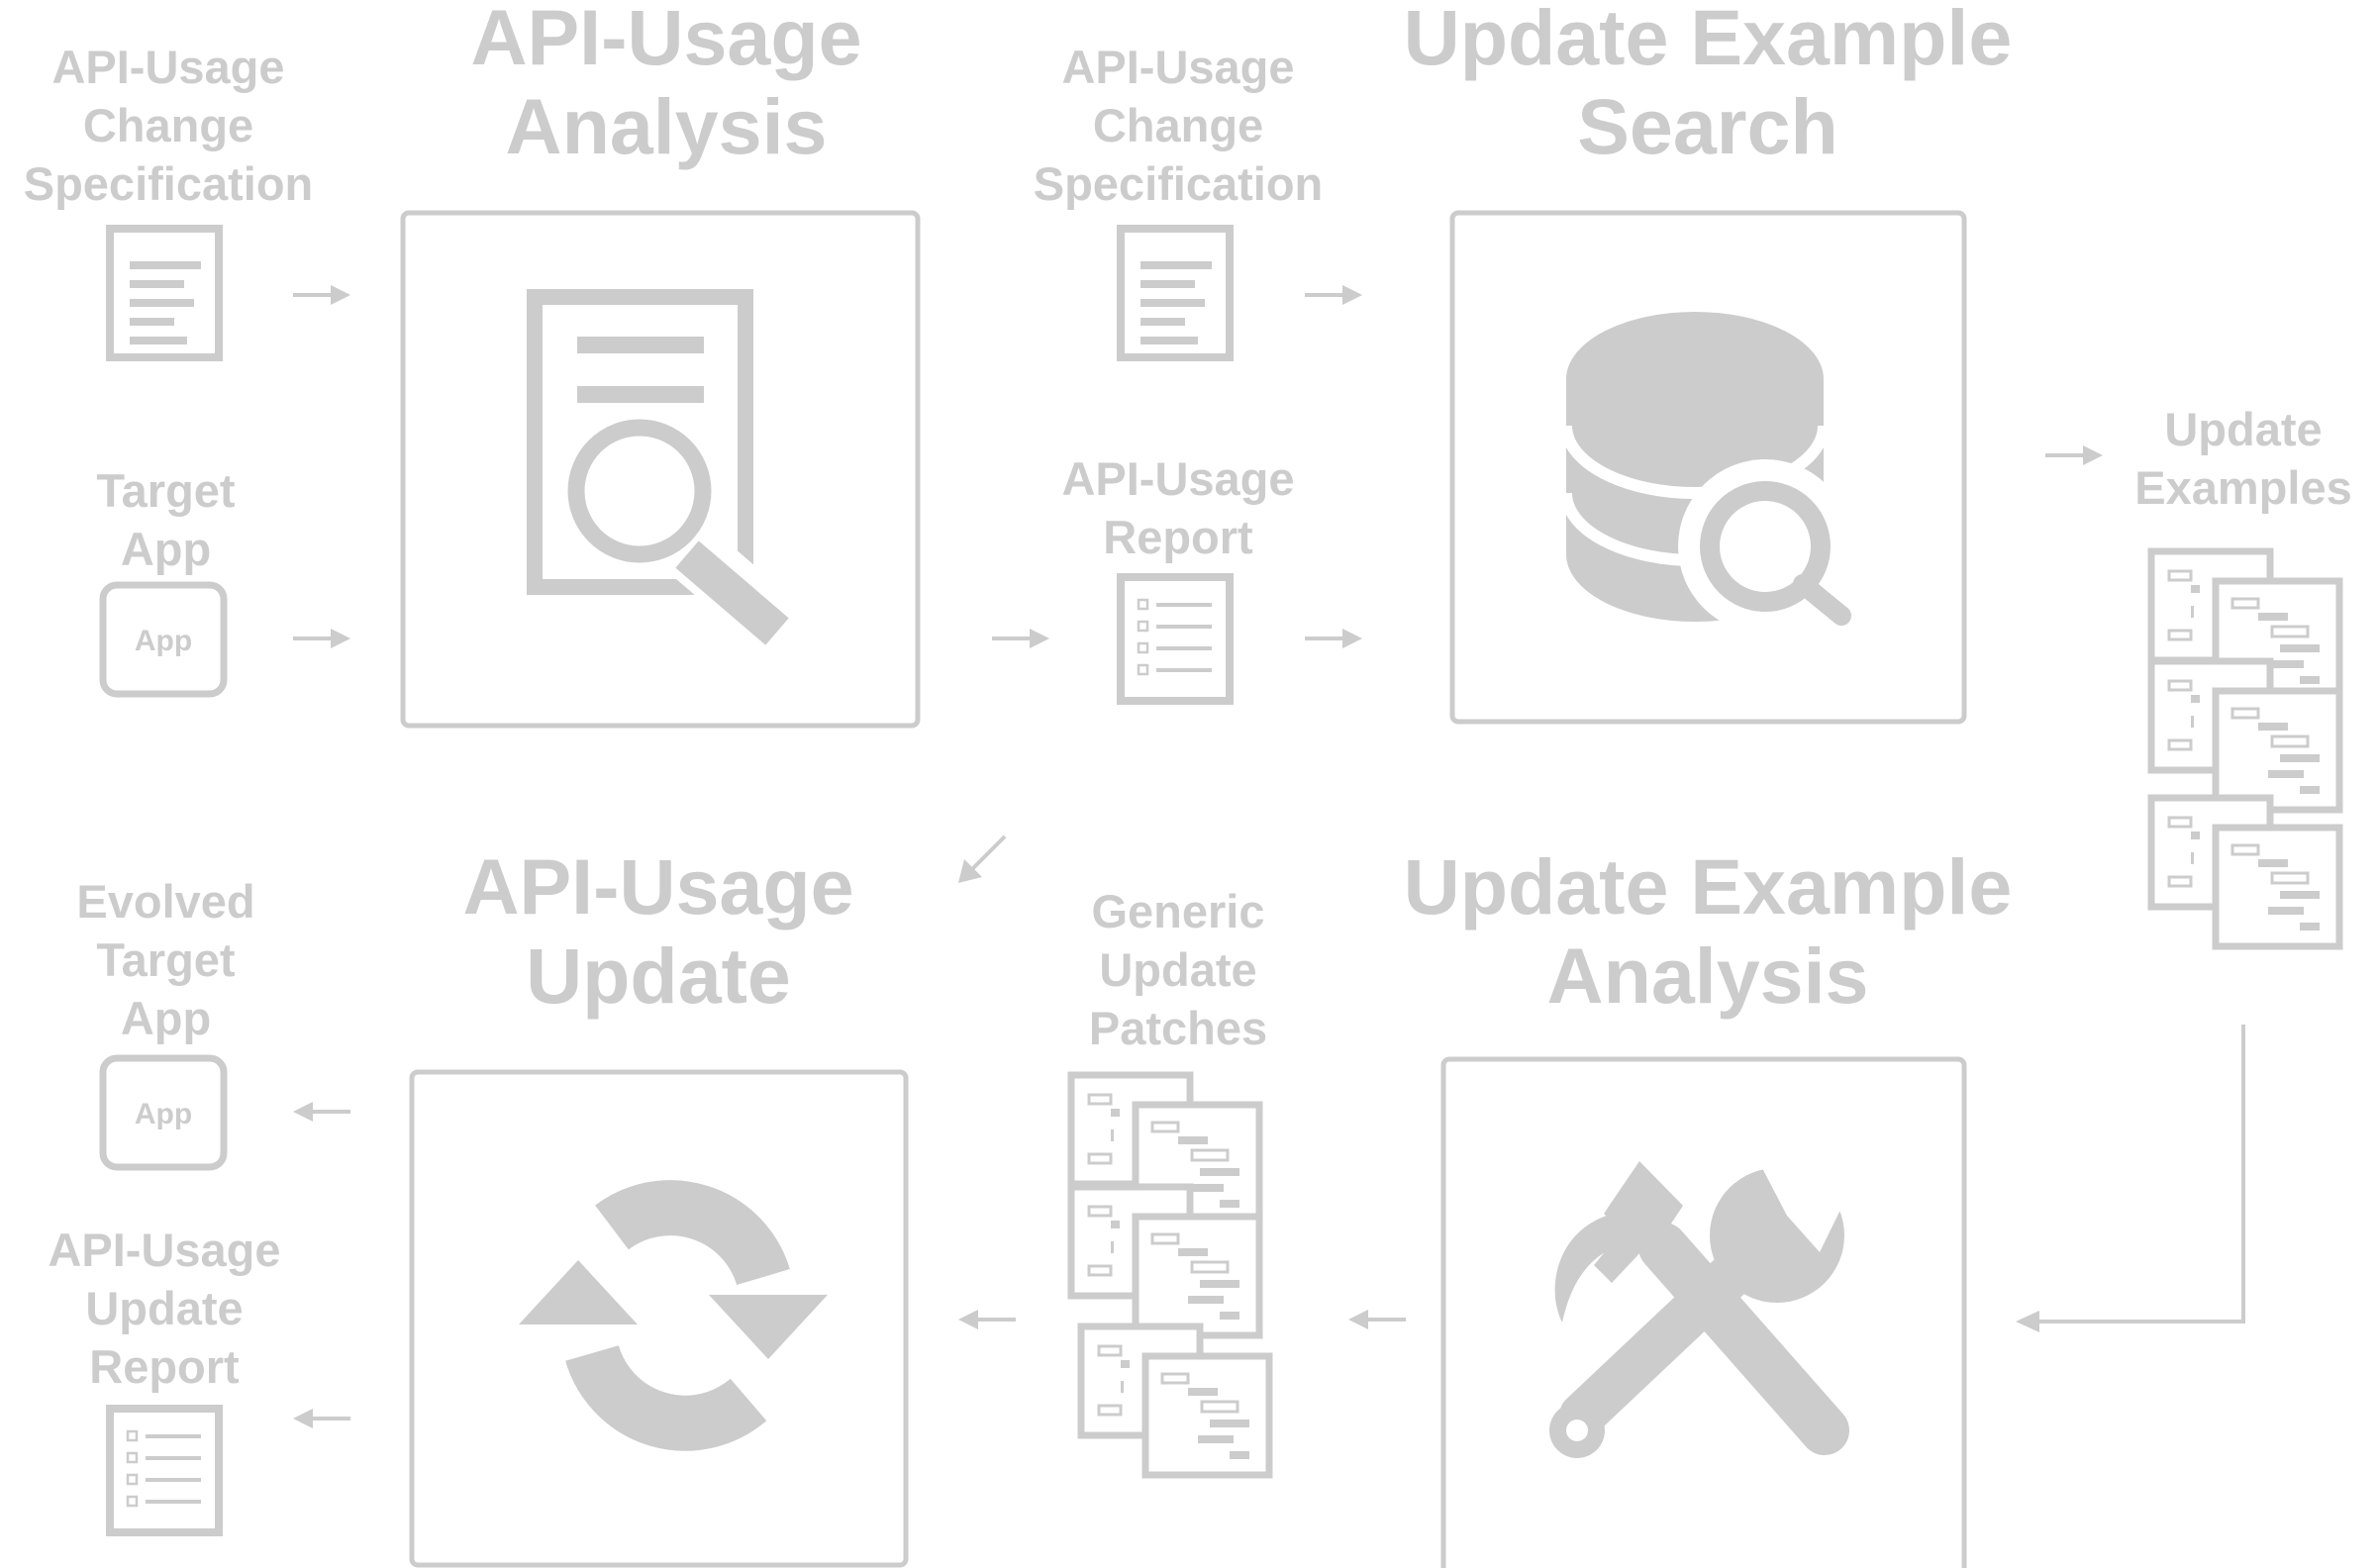  I want to click on arrow-diagonal-icon, so click(982, 858).